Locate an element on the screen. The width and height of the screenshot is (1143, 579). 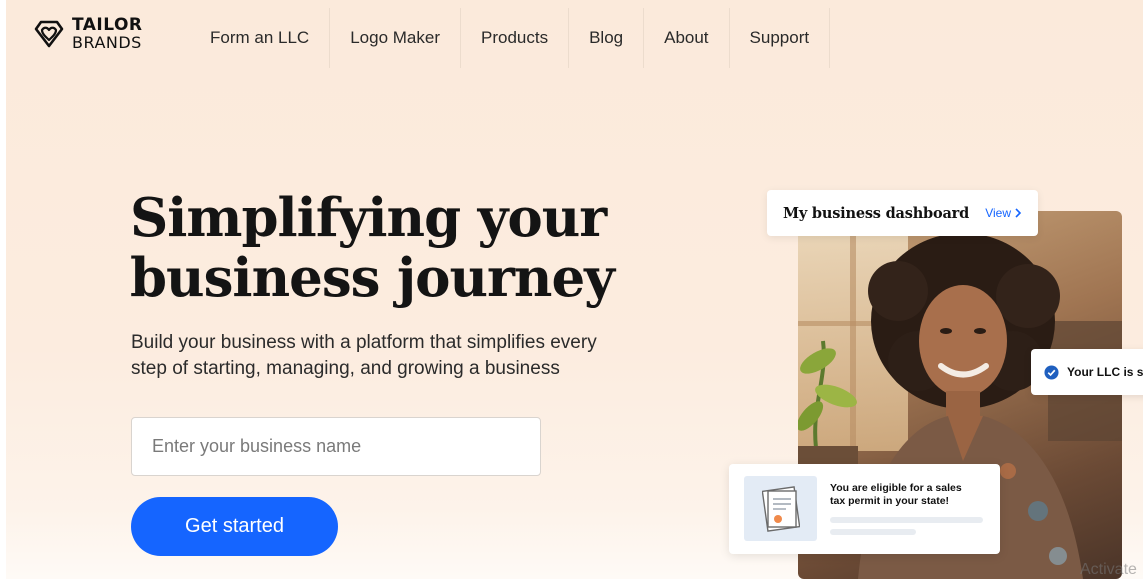
dashboard-view-link: View is located at coordinates (1003, 213).